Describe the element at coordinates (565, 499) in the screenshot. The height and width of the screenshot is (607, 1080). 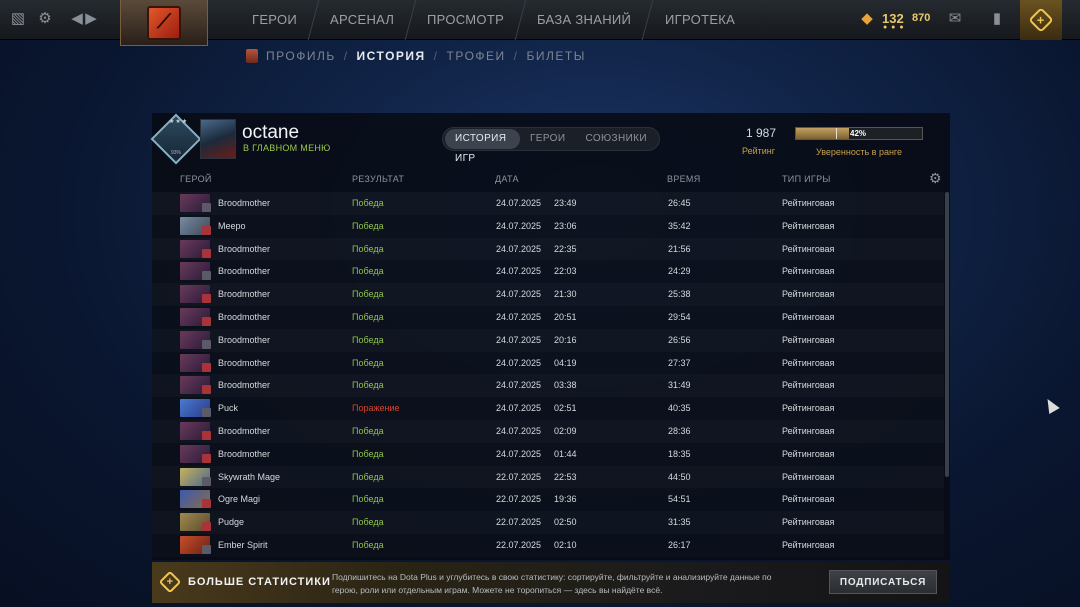
I see `match-clock: 19:36` at that location.